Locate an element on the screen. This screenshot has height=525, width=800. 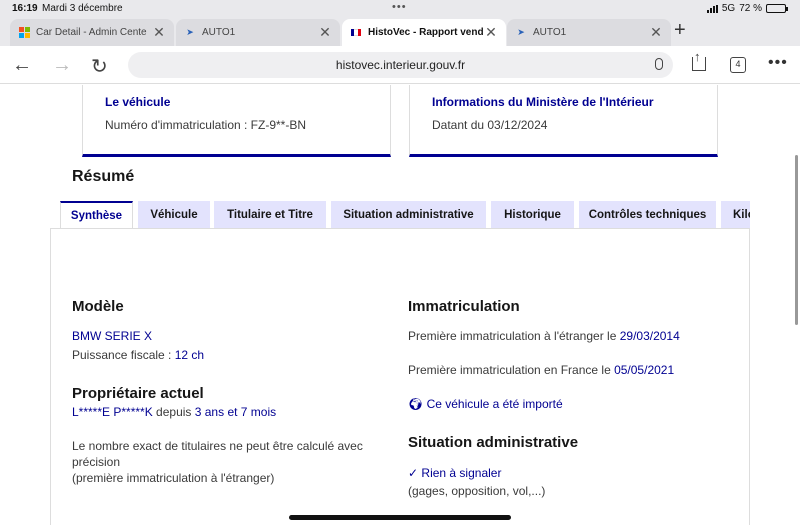
cell-signal-icon is located at coordinates (712, 8).